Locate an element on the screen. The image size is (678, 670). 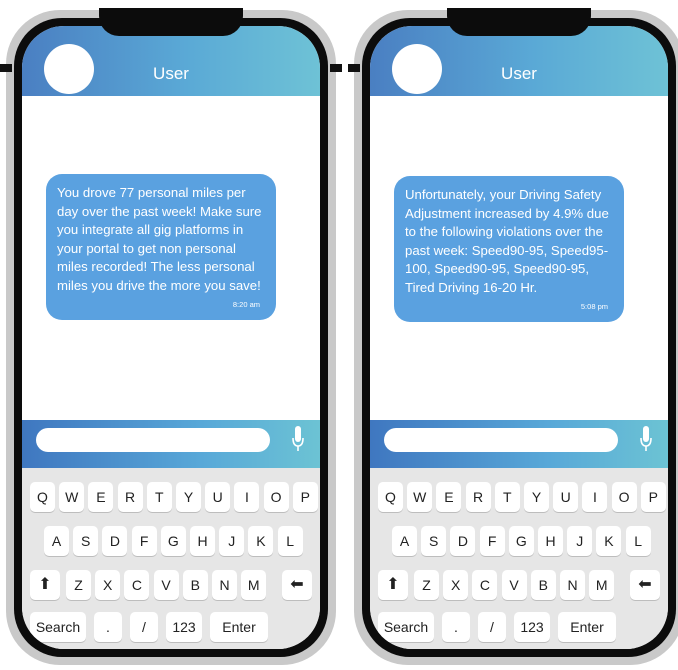
arrow-left-icon: ⬅ is located at coordinates (645, 584).